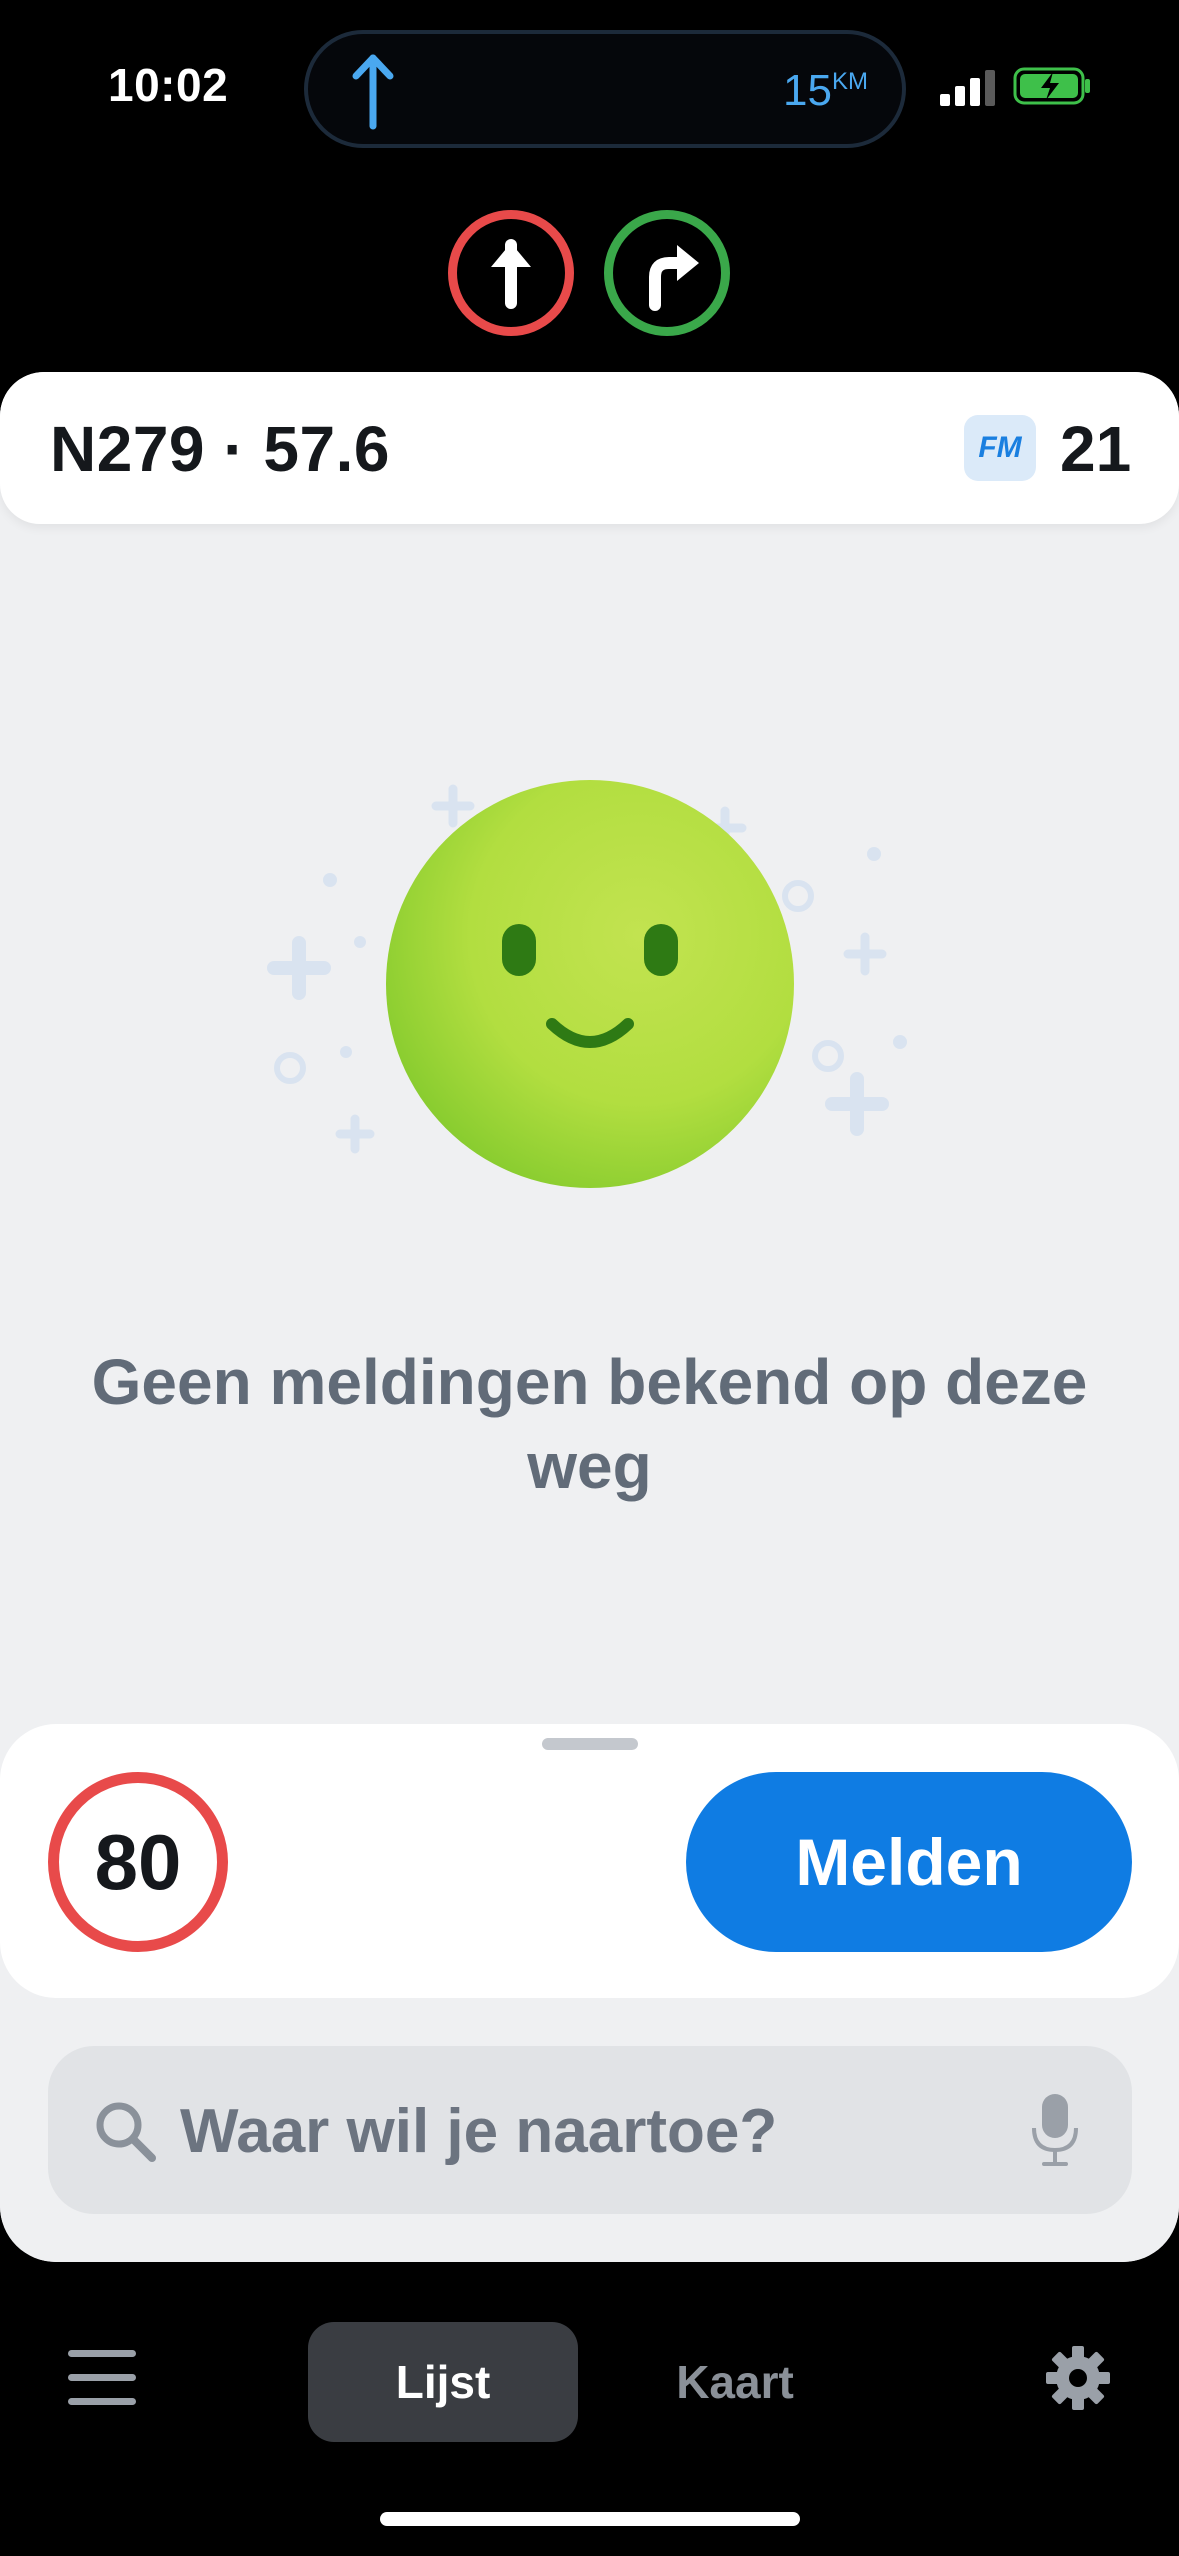 The height and width of the screenshot is (2556, 1179). Describe the element at coordinates (674, 278) in the screenshot. I see `arrow-turn-right-icon` at that location.